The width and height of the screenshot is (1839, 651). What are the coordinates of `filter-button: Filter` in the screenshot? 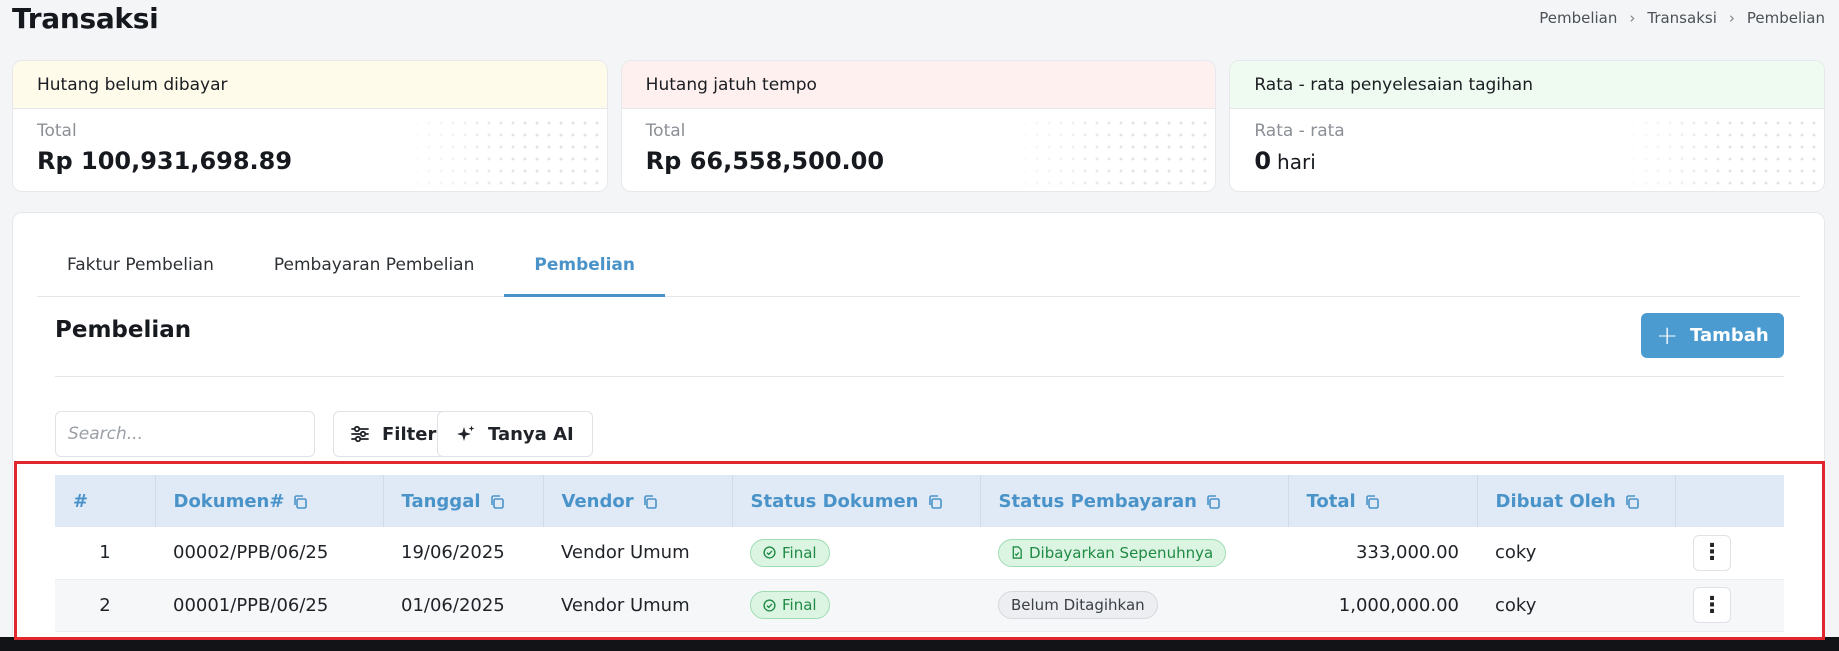 It's located at (393, 434).